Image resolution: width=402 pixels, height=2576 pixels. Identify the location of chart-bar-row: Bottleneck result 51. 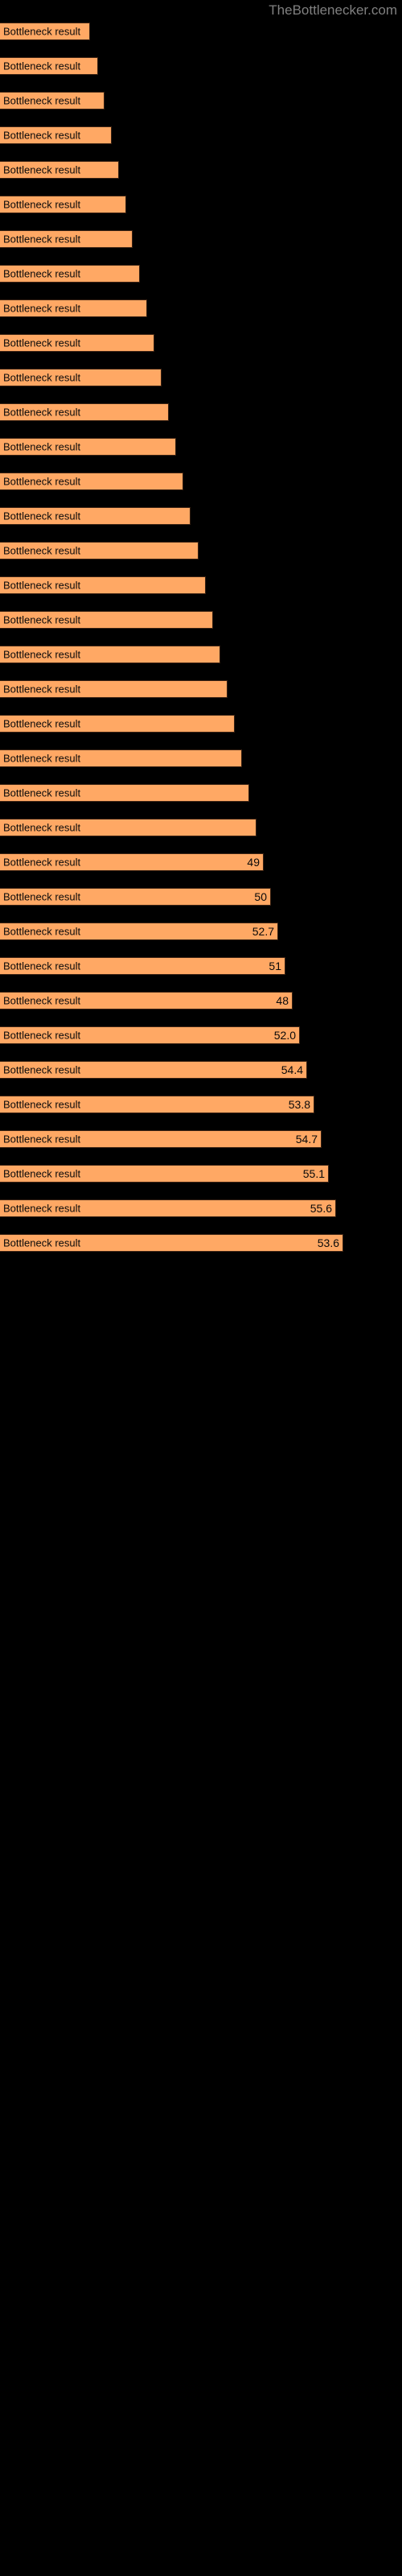
(142, 966).